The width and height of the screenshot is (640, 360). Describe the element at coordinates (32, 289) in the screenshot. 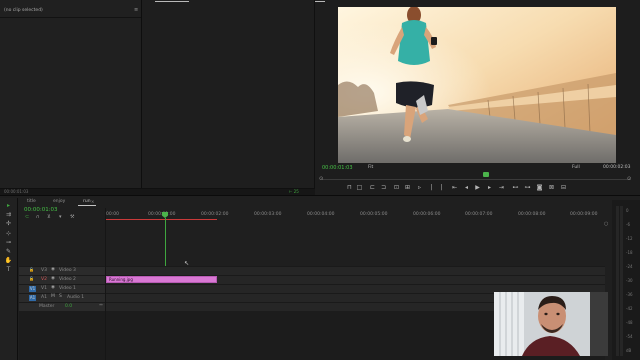

I see `source-patch-v1: V1` at that location.